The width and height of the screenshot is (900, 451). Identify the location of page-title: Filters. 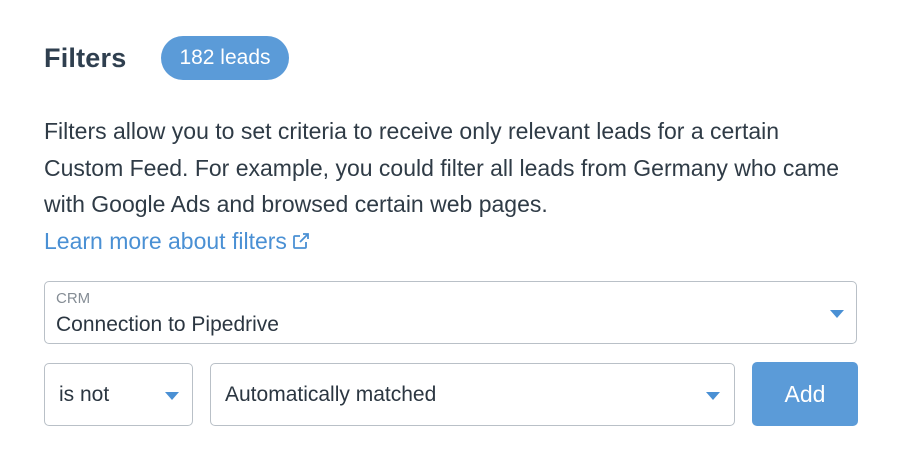
(85, 57).